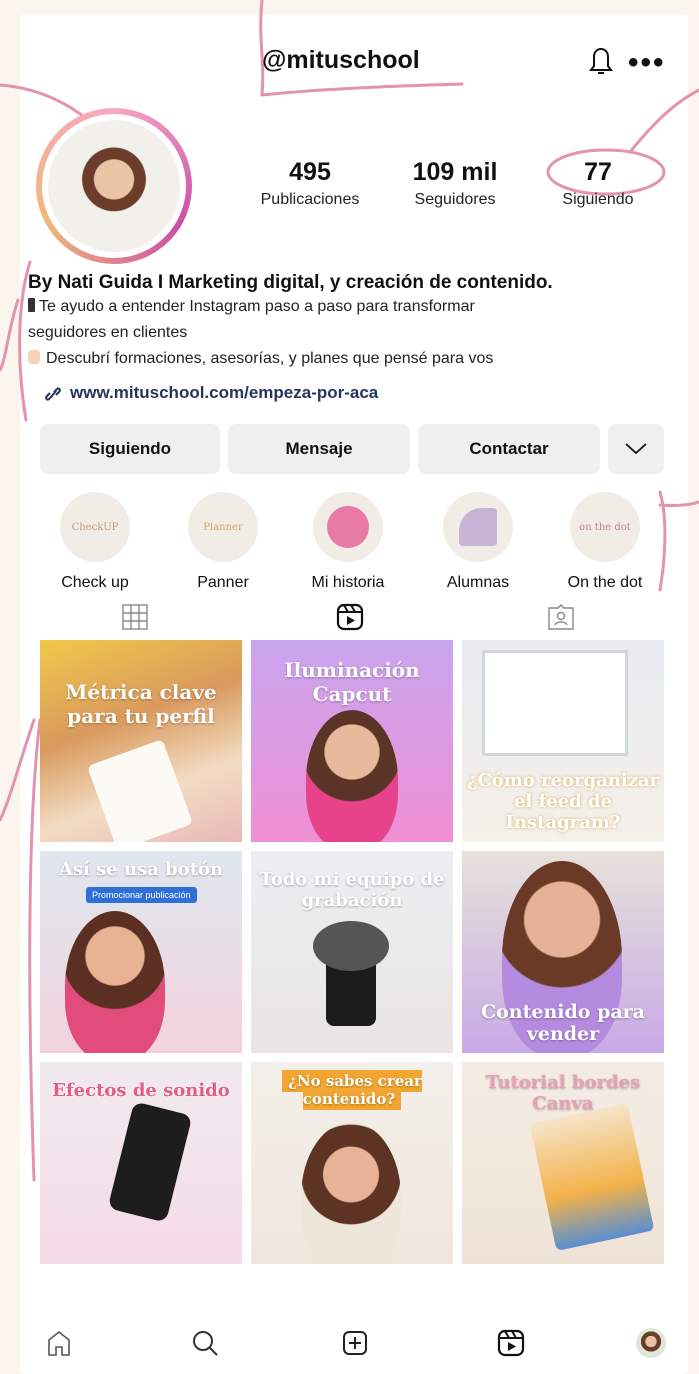 The height and width of the screenshot is (1374, 699). What do you see at coordinates (310, 172) in the screenshot?
I see `stat-posts-value: 495` at bounding box center [310, 172].